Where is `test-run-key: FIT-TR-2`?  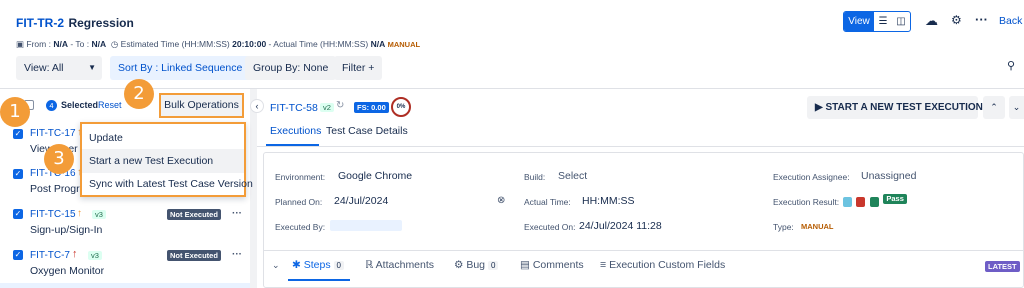 test-run-key: FIT-TR-2 is located at coordinates (40, 23).